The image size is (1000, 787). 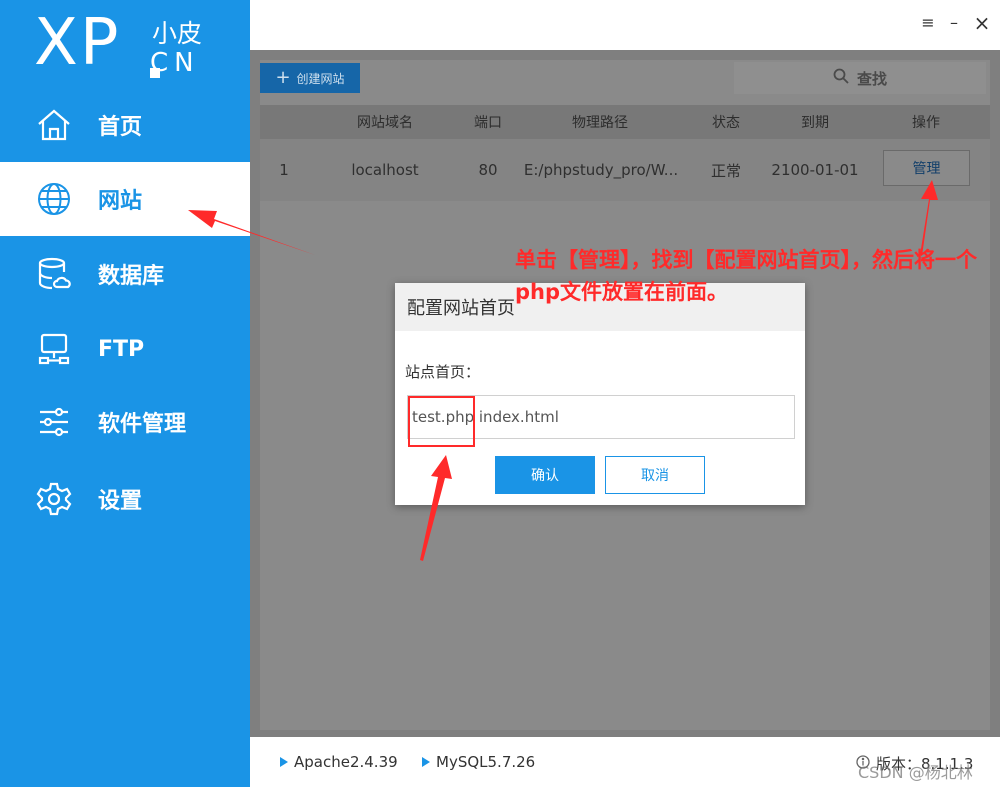 I want to click on table-header: 网站域名 端口 物理路径 状态 到期 操作, so click(x=625, y=122).